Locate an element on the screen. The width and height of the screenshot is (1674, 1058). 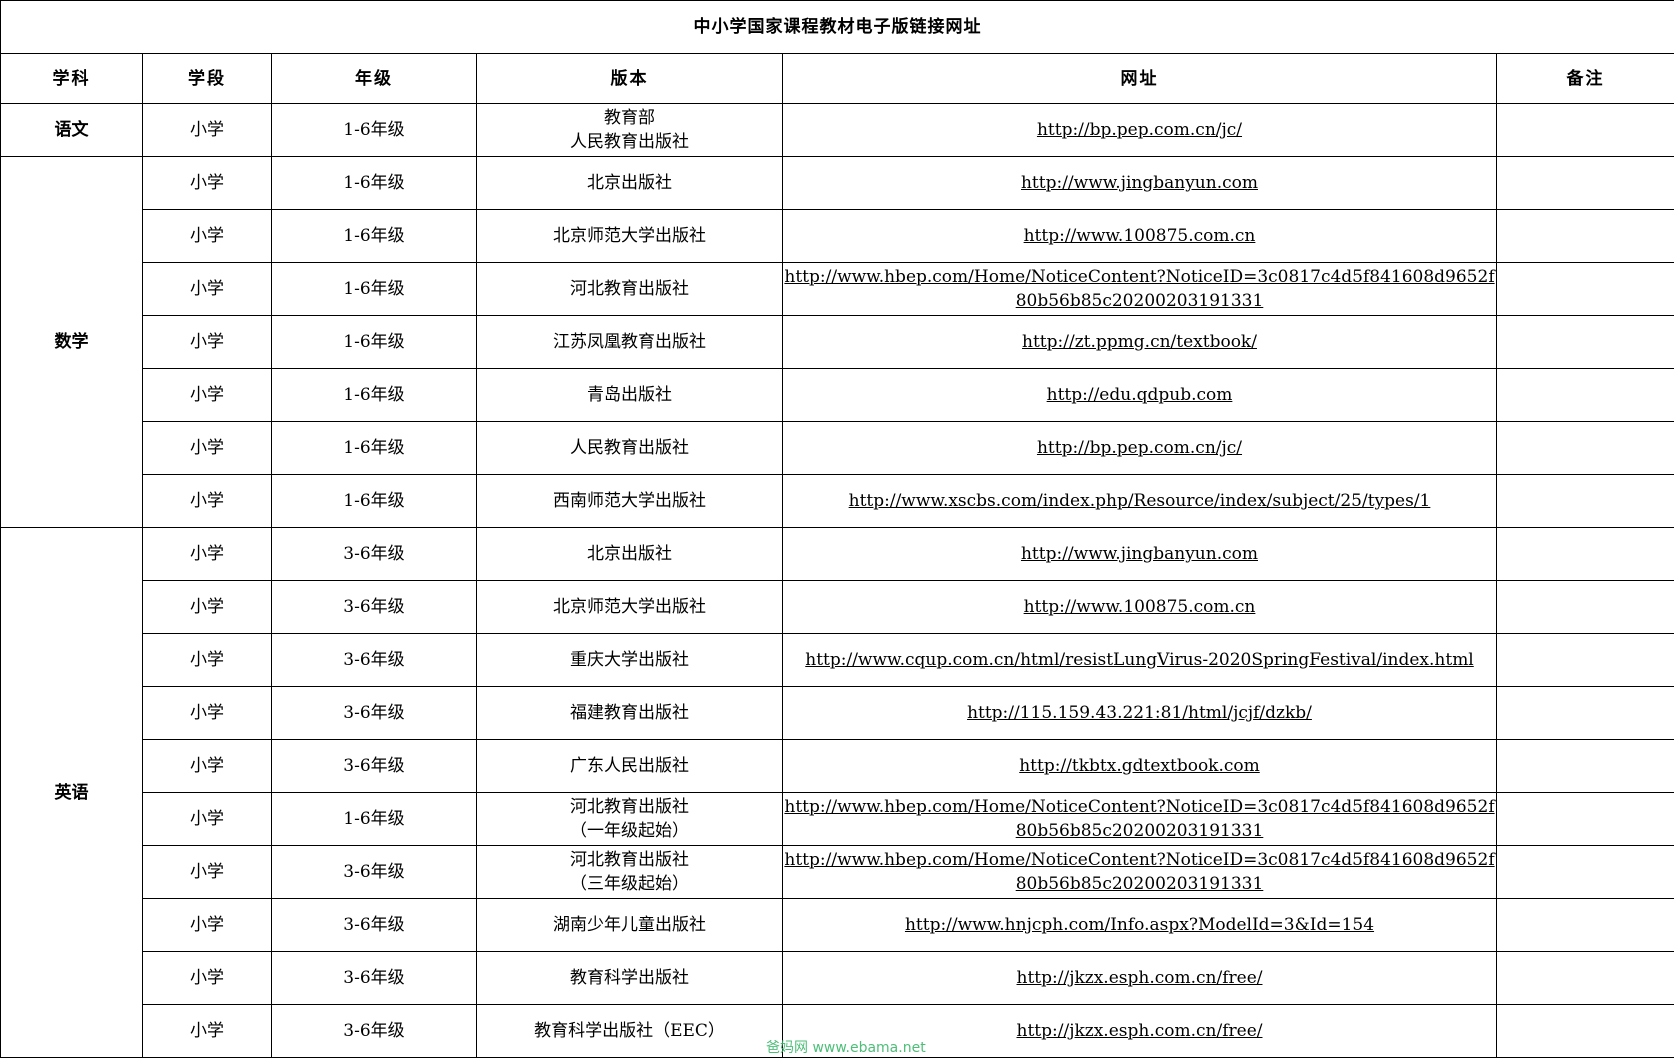
table-row: 小学 1-6年级 青岛出版社 http://edu.qdpub.com is located at coordinates (837, 395).